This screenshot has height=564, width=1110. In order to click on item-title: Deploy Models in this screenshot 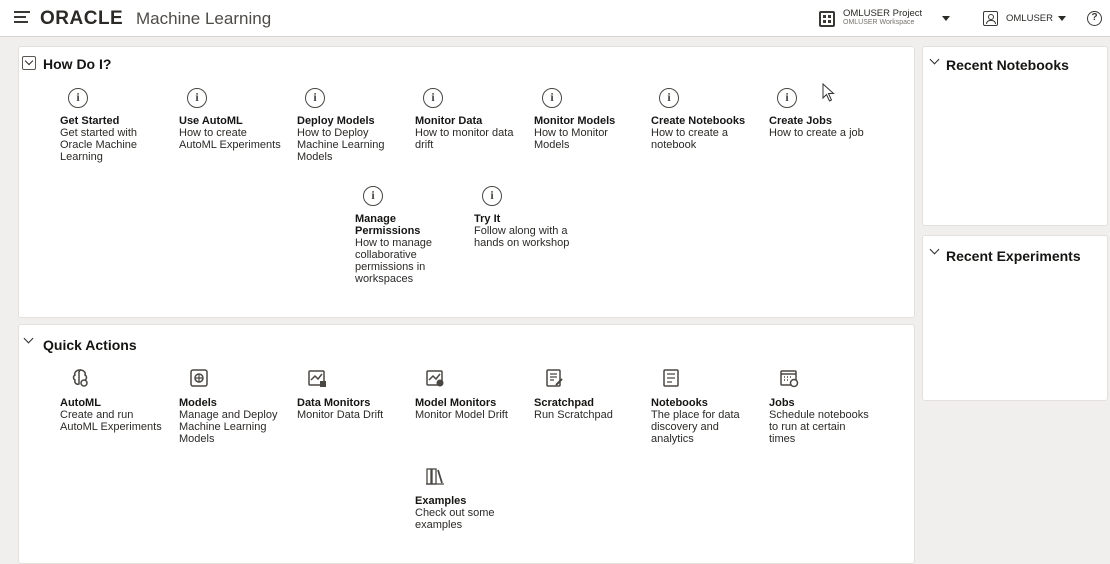, I will do `click(336, 121)`.